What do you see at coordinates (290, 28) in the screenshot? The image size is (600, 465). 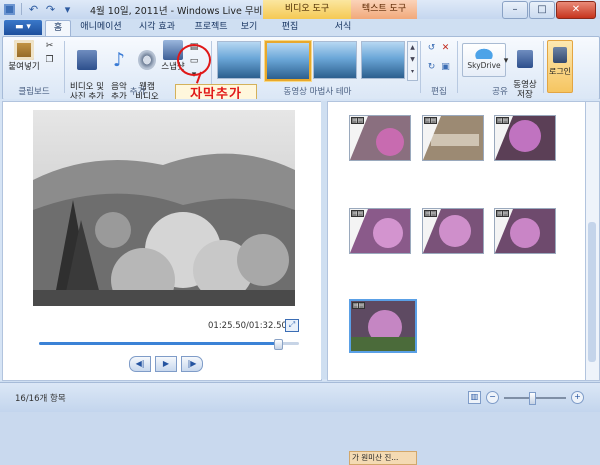 I see `tab-edit: 편집` at bounding box center [290, 28].